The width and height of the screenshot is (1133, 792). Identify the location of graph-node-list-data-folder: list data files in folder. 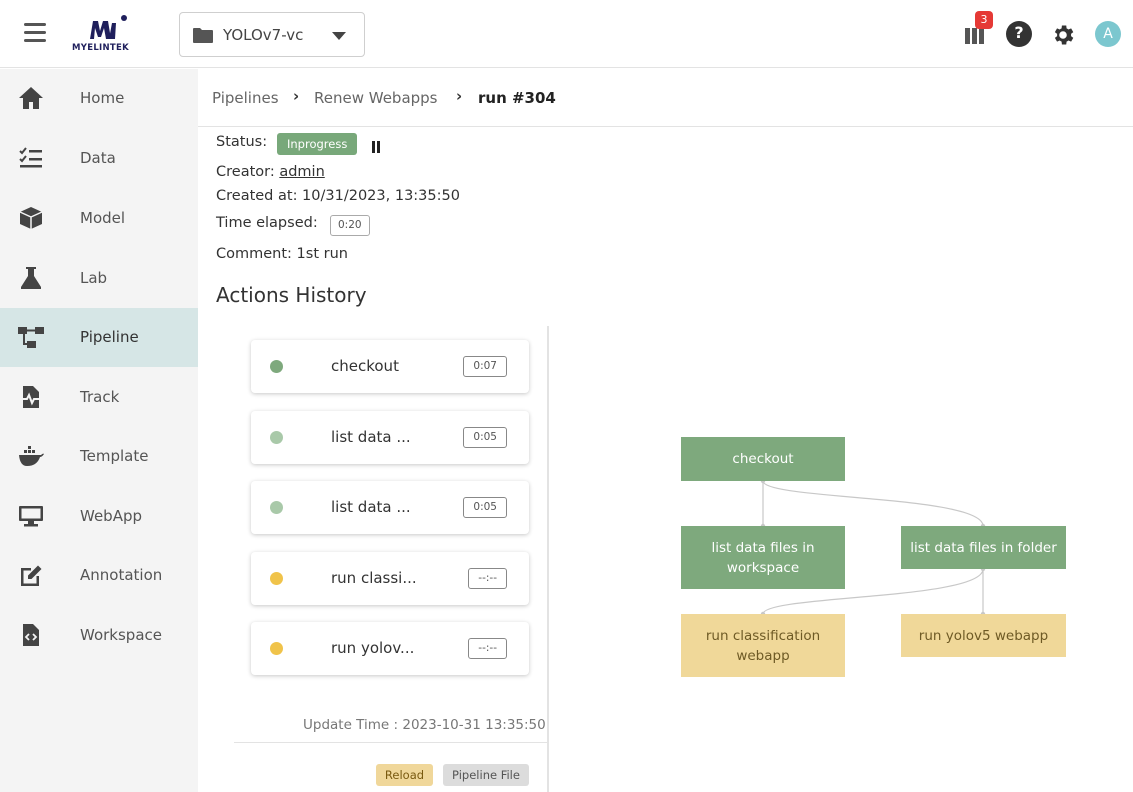
(983, 547).